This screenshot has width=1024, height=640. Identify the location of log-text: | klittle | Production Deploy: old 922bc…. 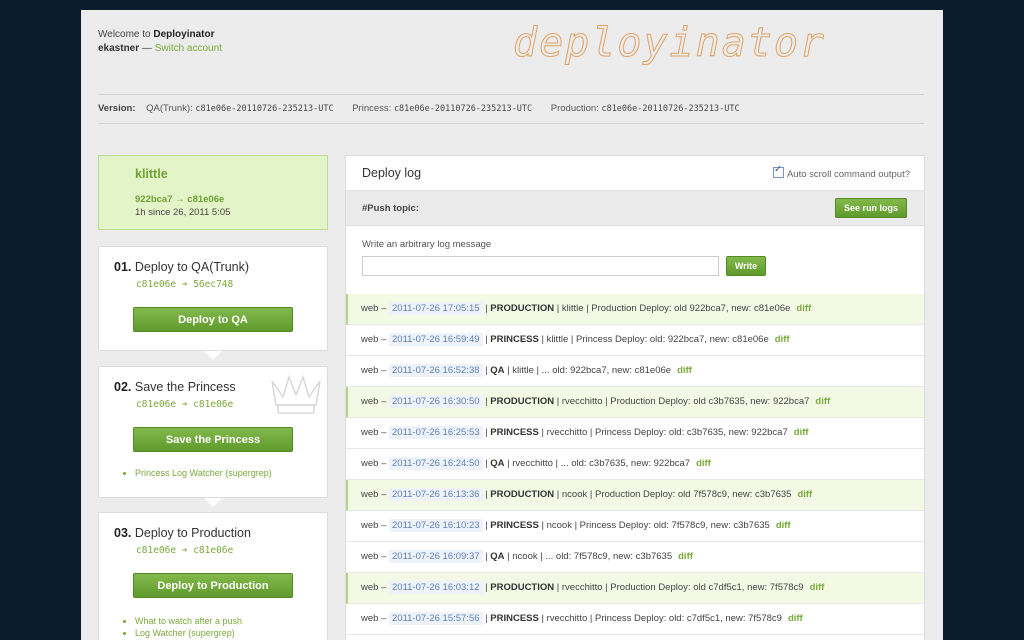
(672, 308).